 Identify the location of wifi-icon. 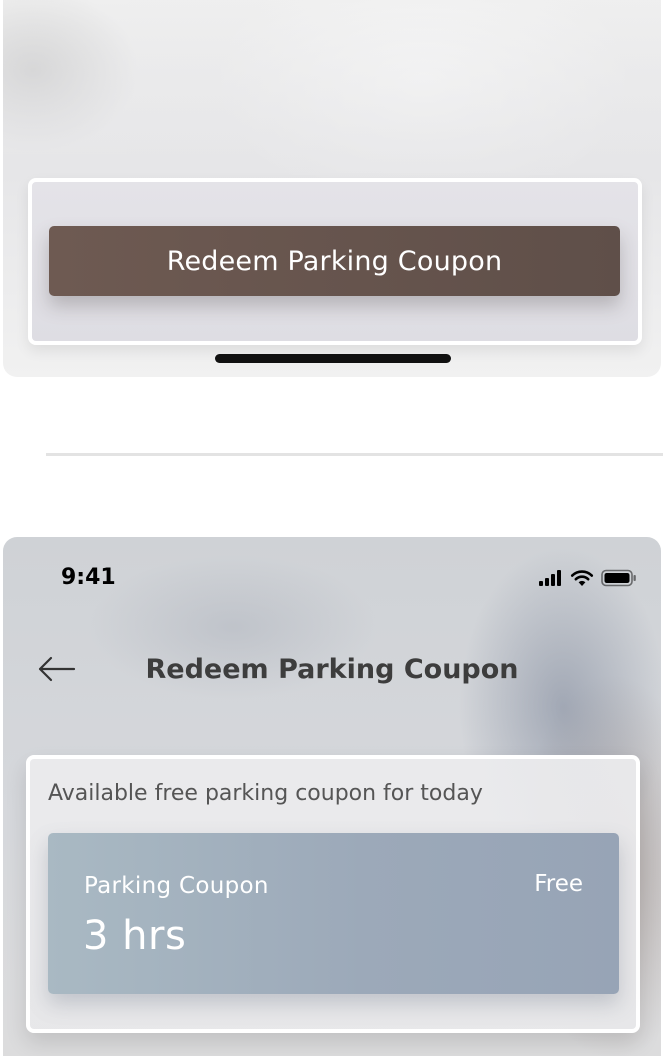
(582, 578).